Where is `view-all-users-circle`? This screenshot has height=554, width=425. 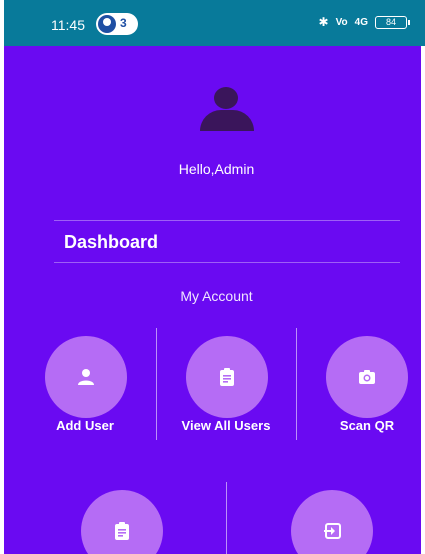
view-all-users-circle is located at coordinates (227, 377).